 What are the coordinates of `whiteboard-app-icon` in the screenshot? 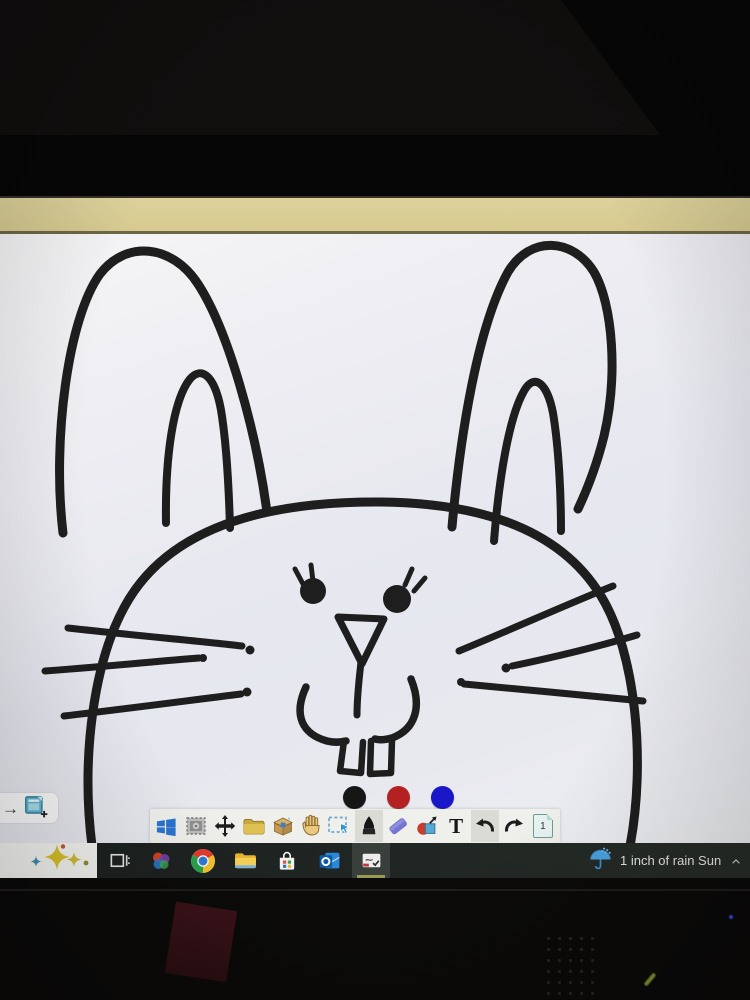 It's located at (371, 860).